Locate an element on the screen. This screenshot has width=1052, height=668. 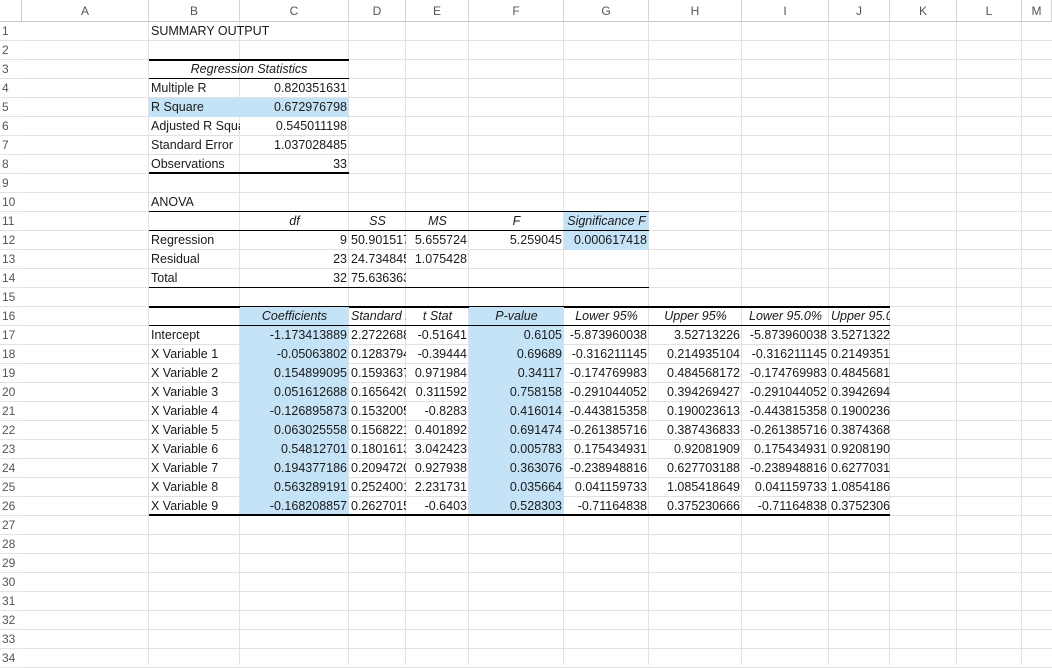
anova-row-label: Residual is located at coordinates (194, 259).